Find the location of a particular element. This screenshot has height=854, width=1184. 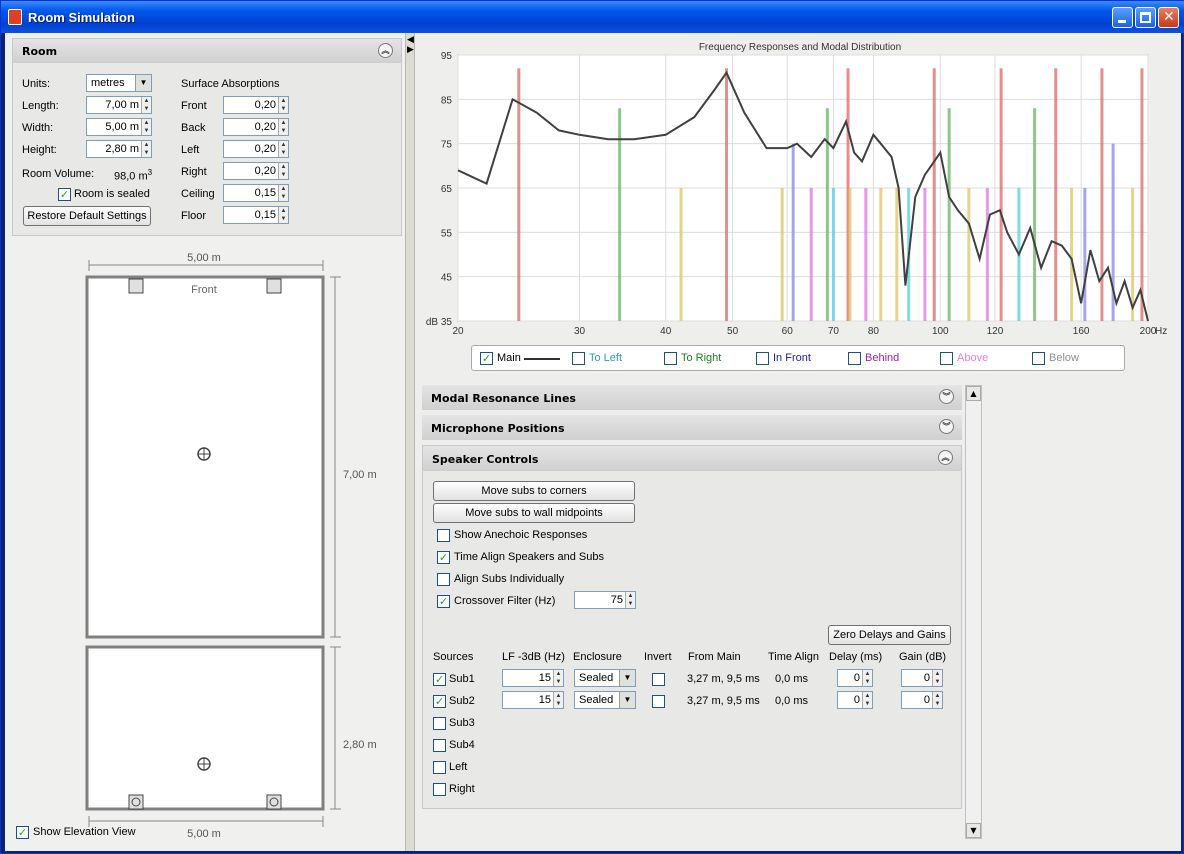

sub2-elevation-icon is located at coordinates (274, 802).